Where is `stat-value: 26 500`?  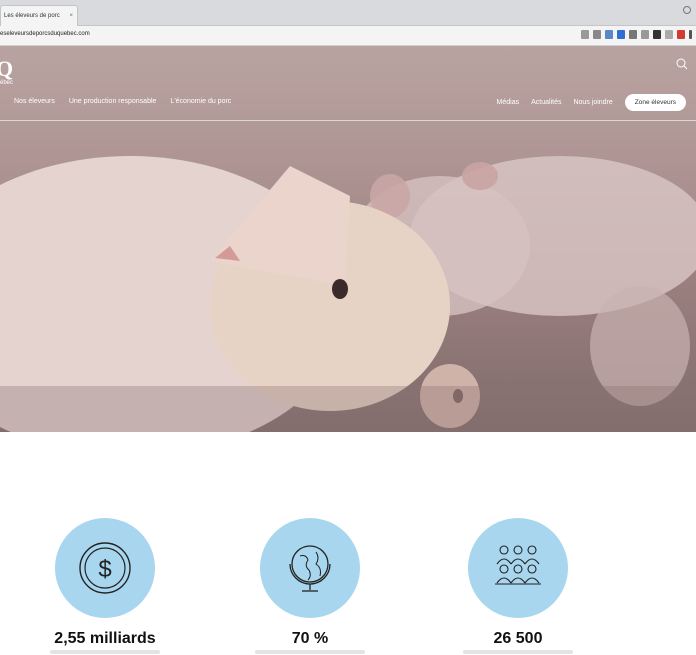
stat-value: 26 500 is located at coordinates (518, 638).